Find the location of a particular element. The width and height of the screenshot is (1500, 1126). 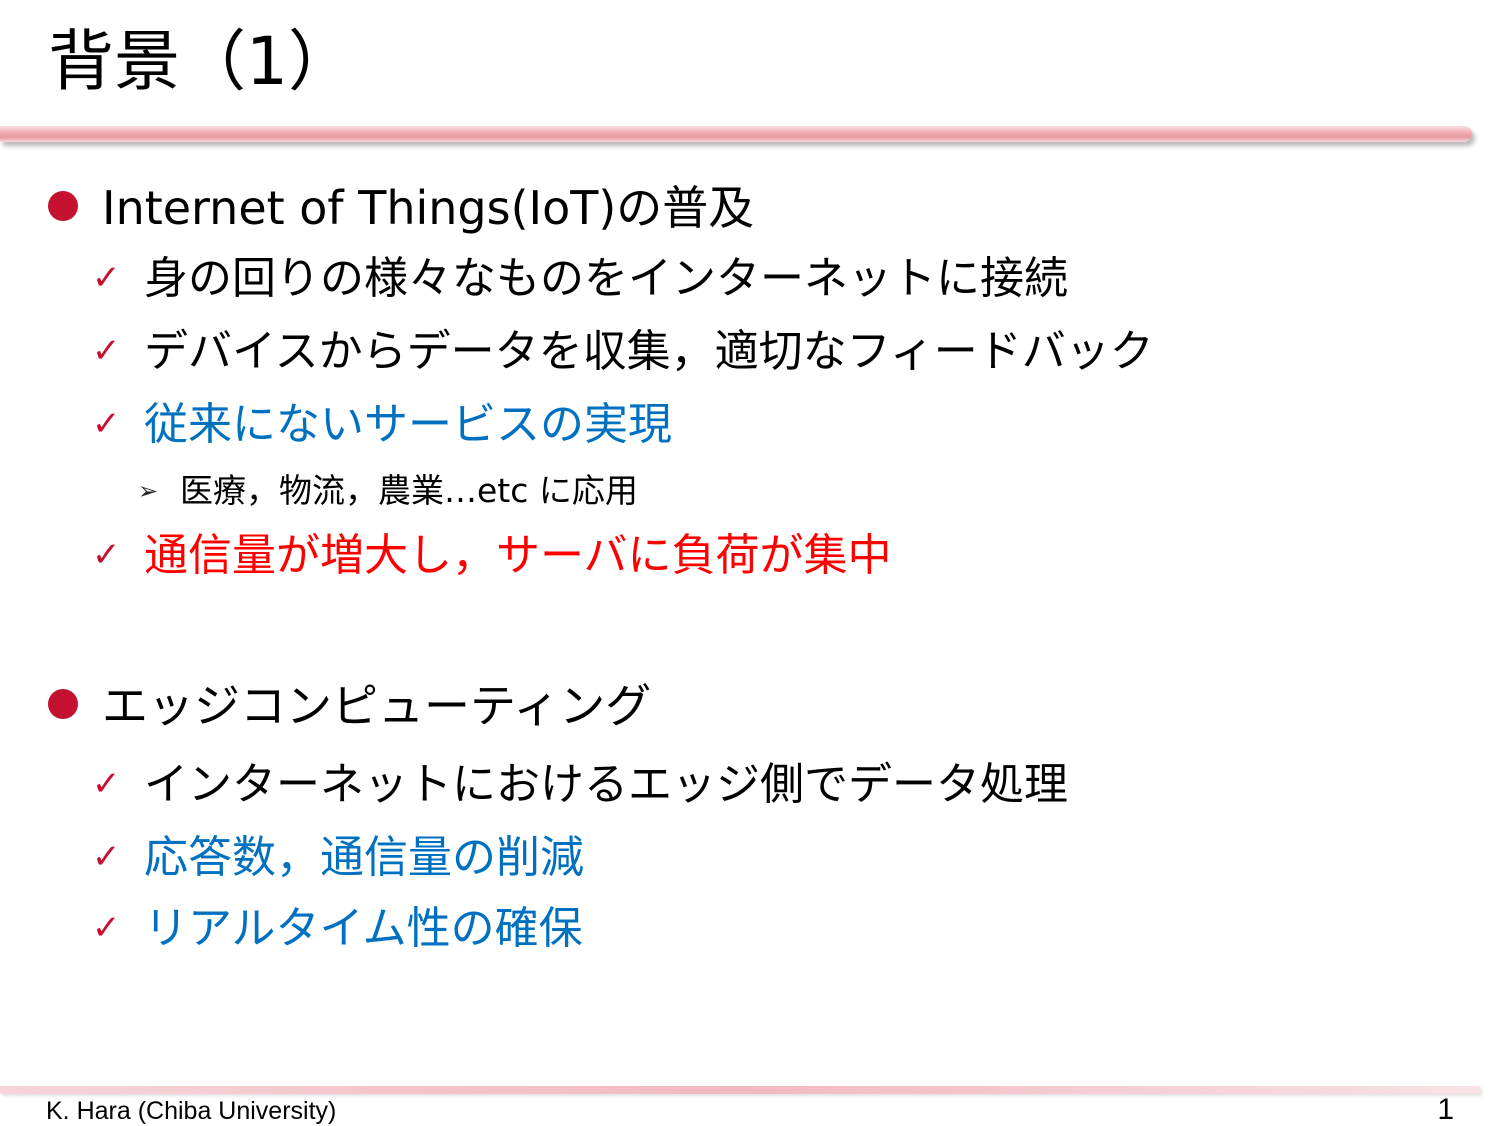

list-item-text: デバイスからデータを収集，適切なフィードバック is located at coordinates (649, 351).